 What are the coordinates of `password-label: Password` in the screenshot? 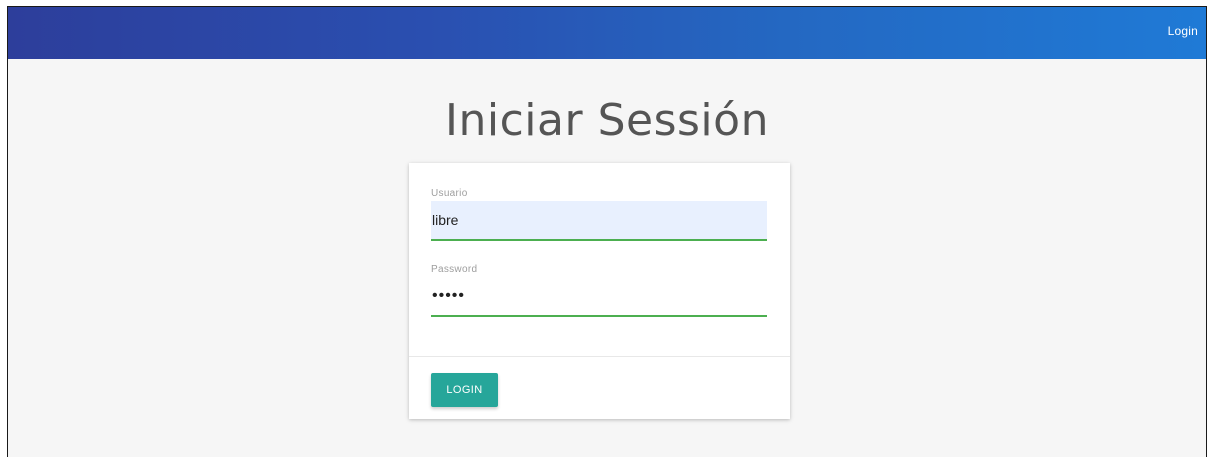 It's located at (454, 269).